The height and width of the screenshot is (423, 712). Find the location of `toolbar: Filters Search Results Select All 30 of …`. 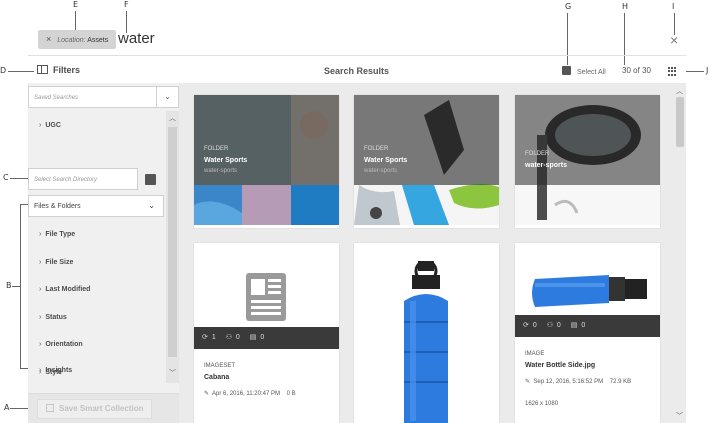

toolbar: Filters Search Results Select All 30 of … is located at coordinates (357, 72).